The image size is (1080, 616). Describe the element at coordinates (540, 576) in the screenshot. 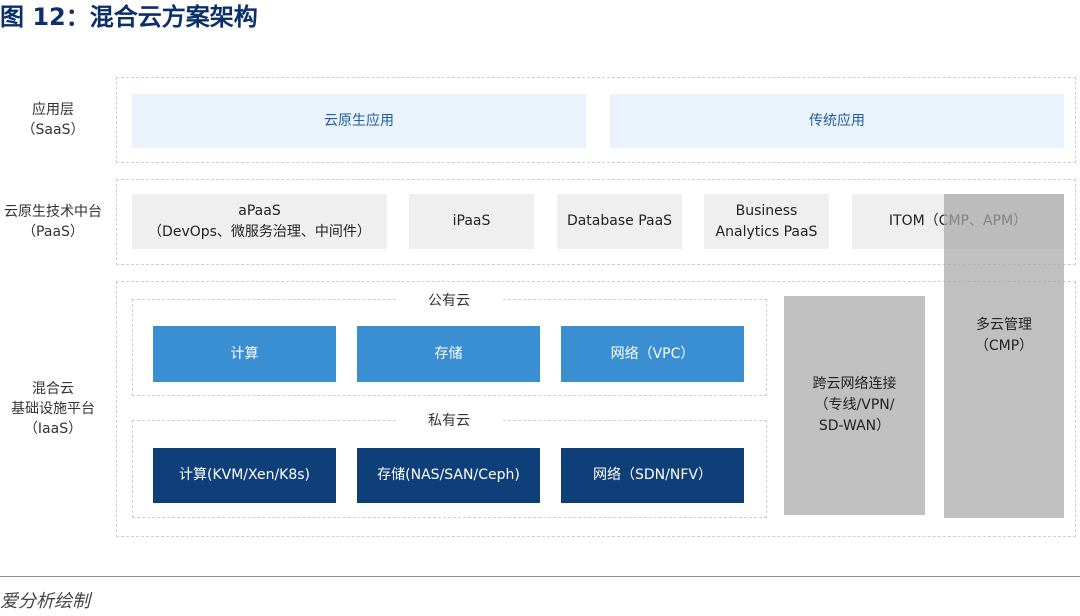

I see `footer-divider` at that location.